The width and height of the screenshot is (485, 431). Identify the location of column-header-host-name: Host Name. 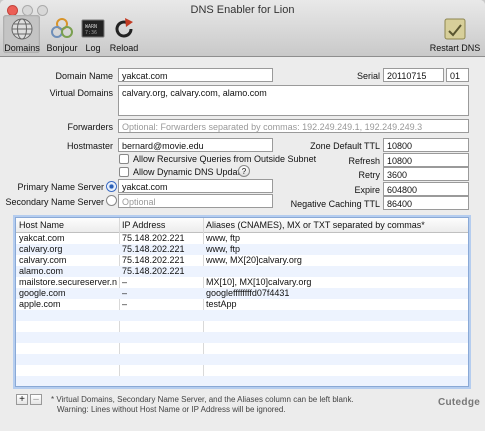
(41, 225).